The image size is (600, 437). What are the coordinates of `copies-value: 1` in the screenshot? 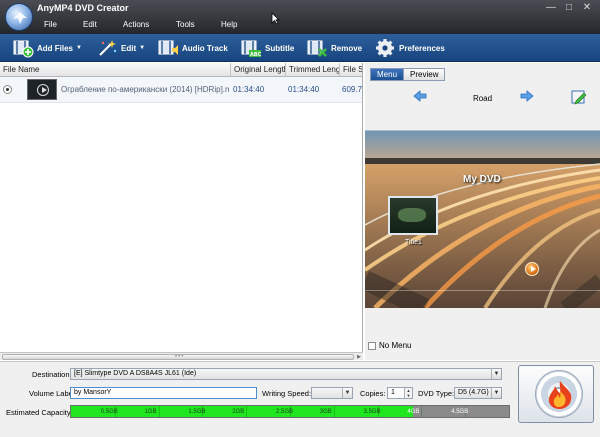 It's located at (393, 392).